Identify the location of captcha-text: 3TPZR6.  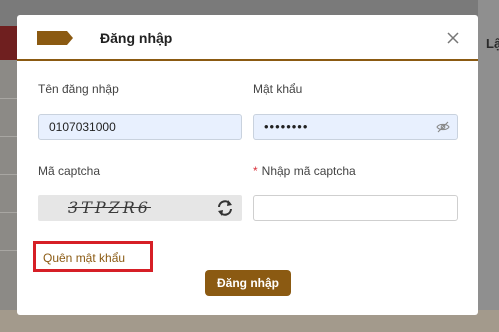
(109, 207).